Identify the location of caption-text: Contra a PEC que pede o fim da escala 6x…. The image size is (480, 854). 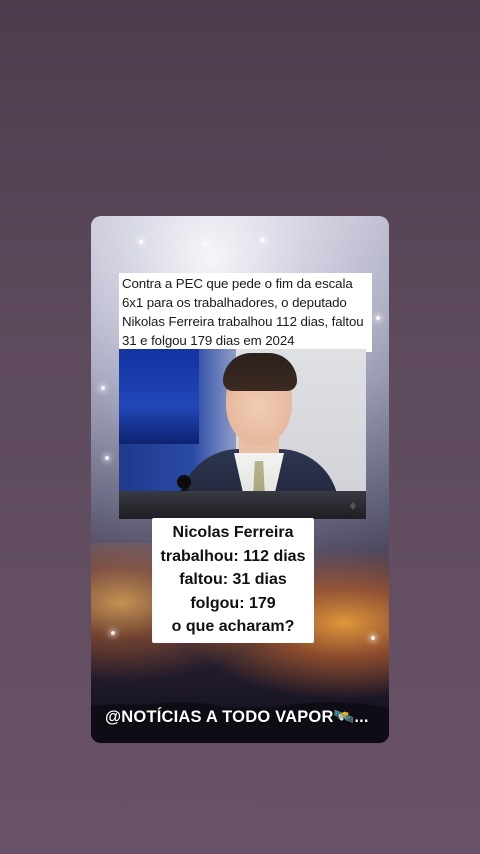
(243, 312).